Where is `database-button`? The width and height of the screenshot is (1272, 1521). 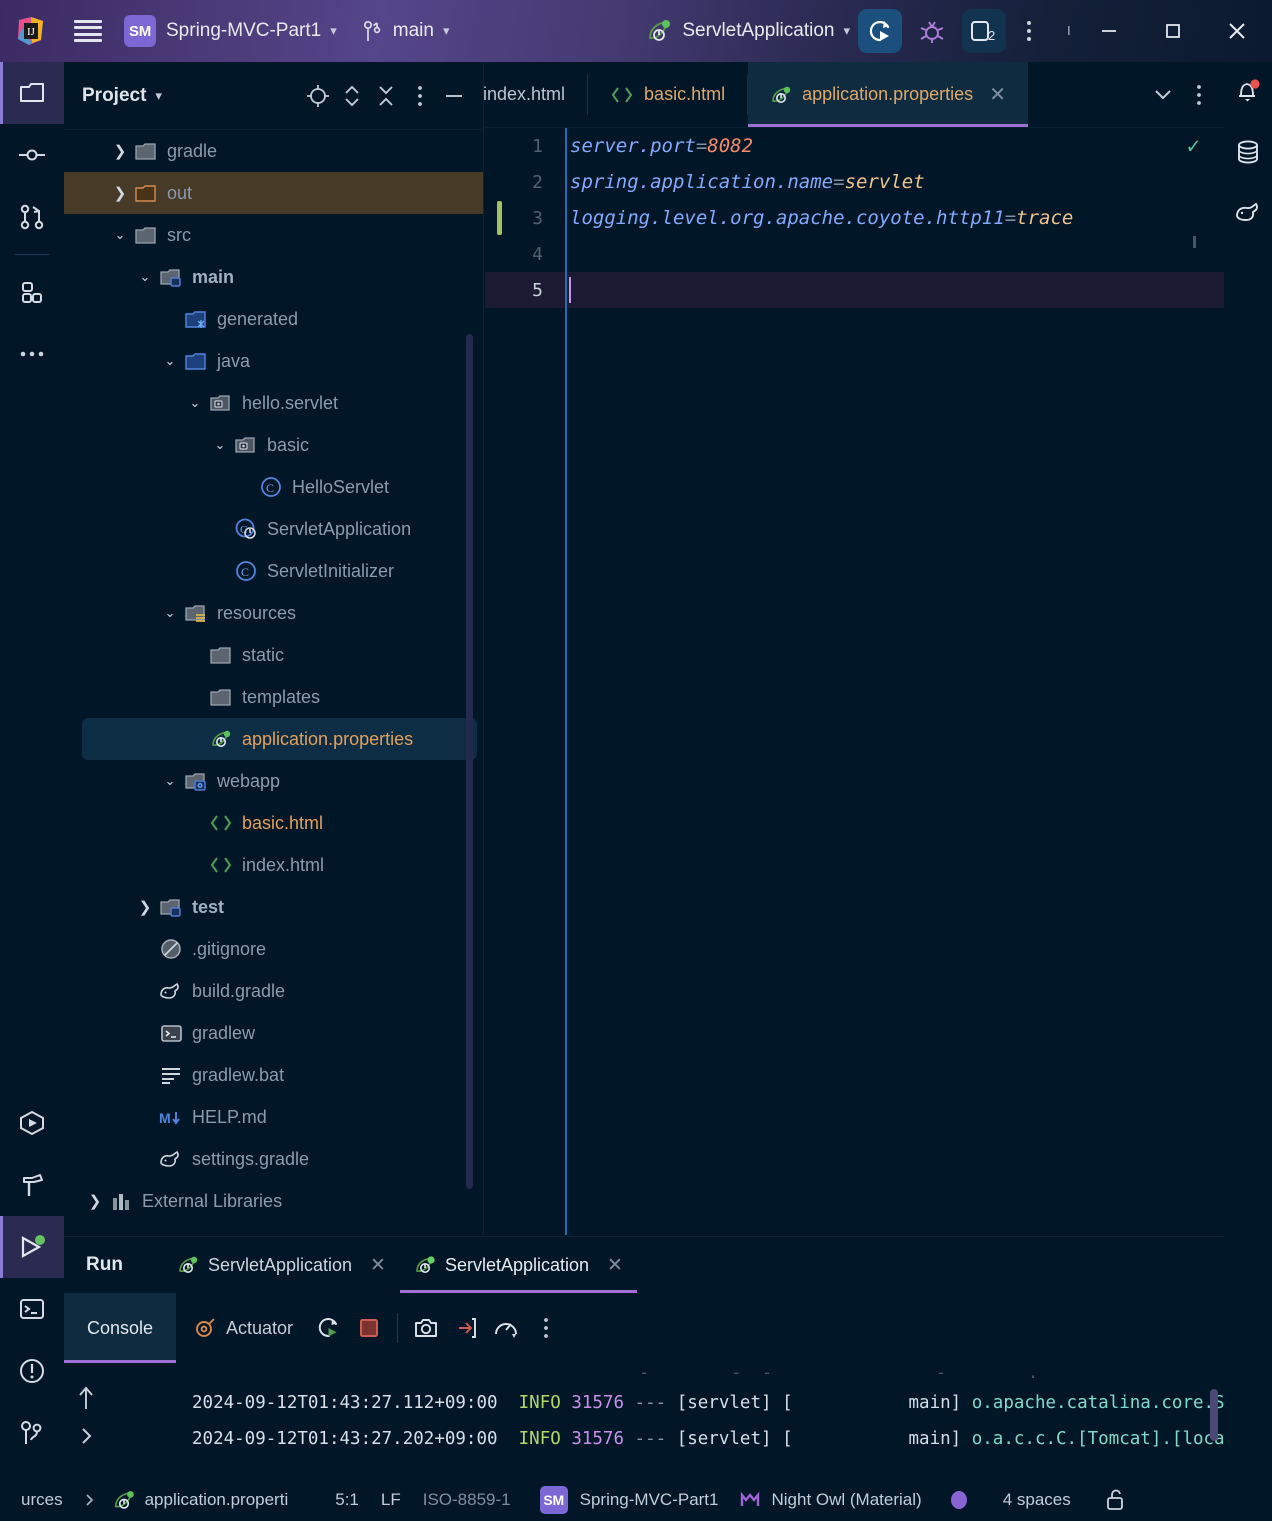 database-button is located at coordinates (1248, 152).